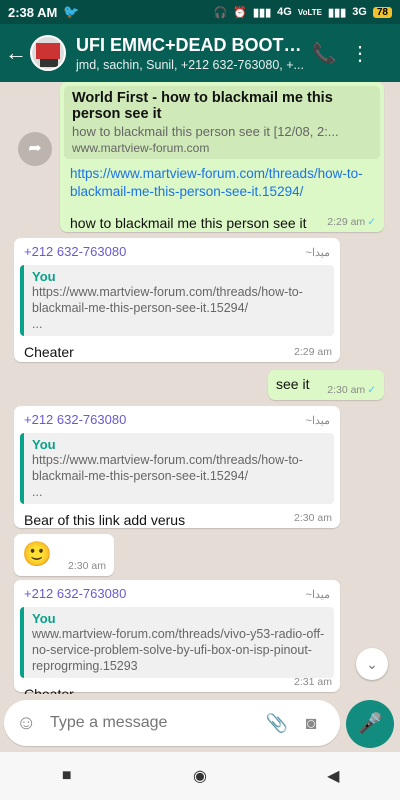 The image size is (400, 800). I want to click on scroll-down-icon: ⌄, so click(372, 664).